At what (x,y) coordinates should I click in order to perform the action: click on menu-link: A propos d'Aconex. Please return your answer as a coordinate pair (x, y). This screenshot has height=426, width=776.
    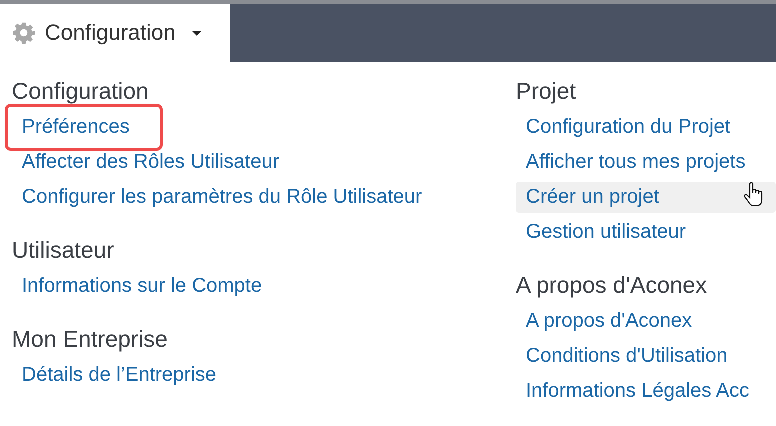
    Looking at the image, I should click on (609, 321).